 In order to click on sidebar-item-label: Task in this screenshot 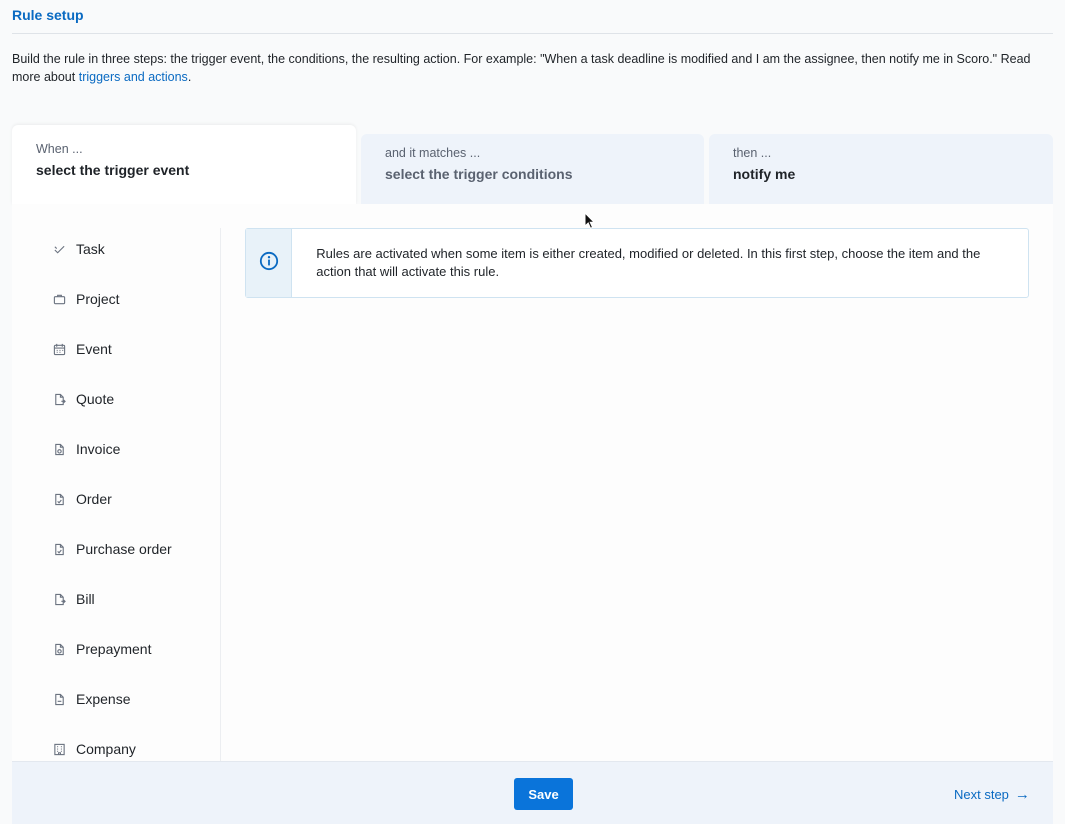, I will do `click(90, 249)`.